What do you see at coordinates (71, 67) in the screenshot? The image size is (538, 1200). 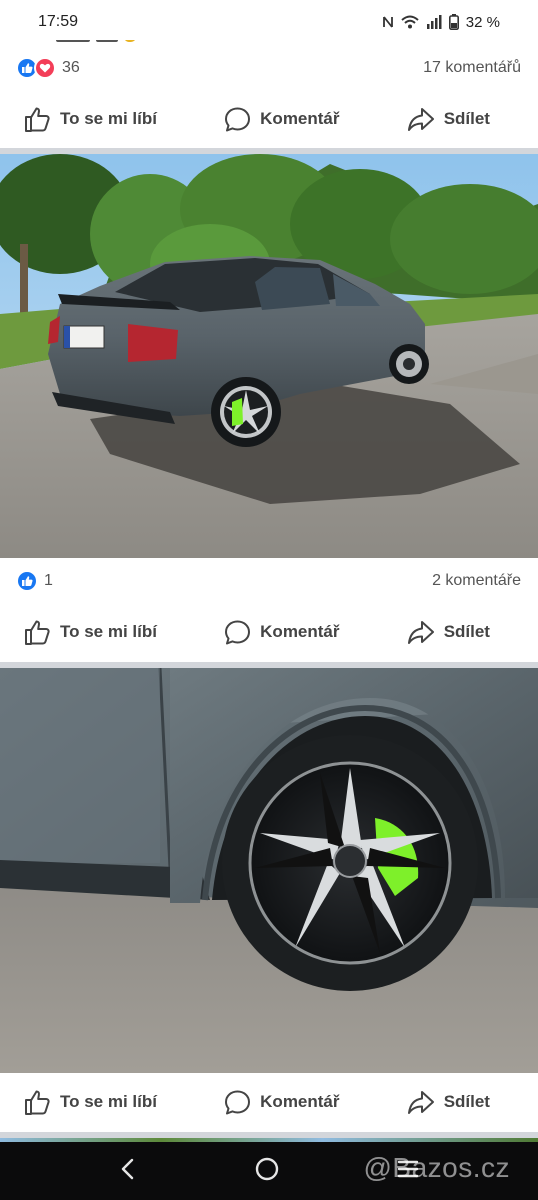 I see `post1-reaction-count: 36` at bounding box center [71, 67].